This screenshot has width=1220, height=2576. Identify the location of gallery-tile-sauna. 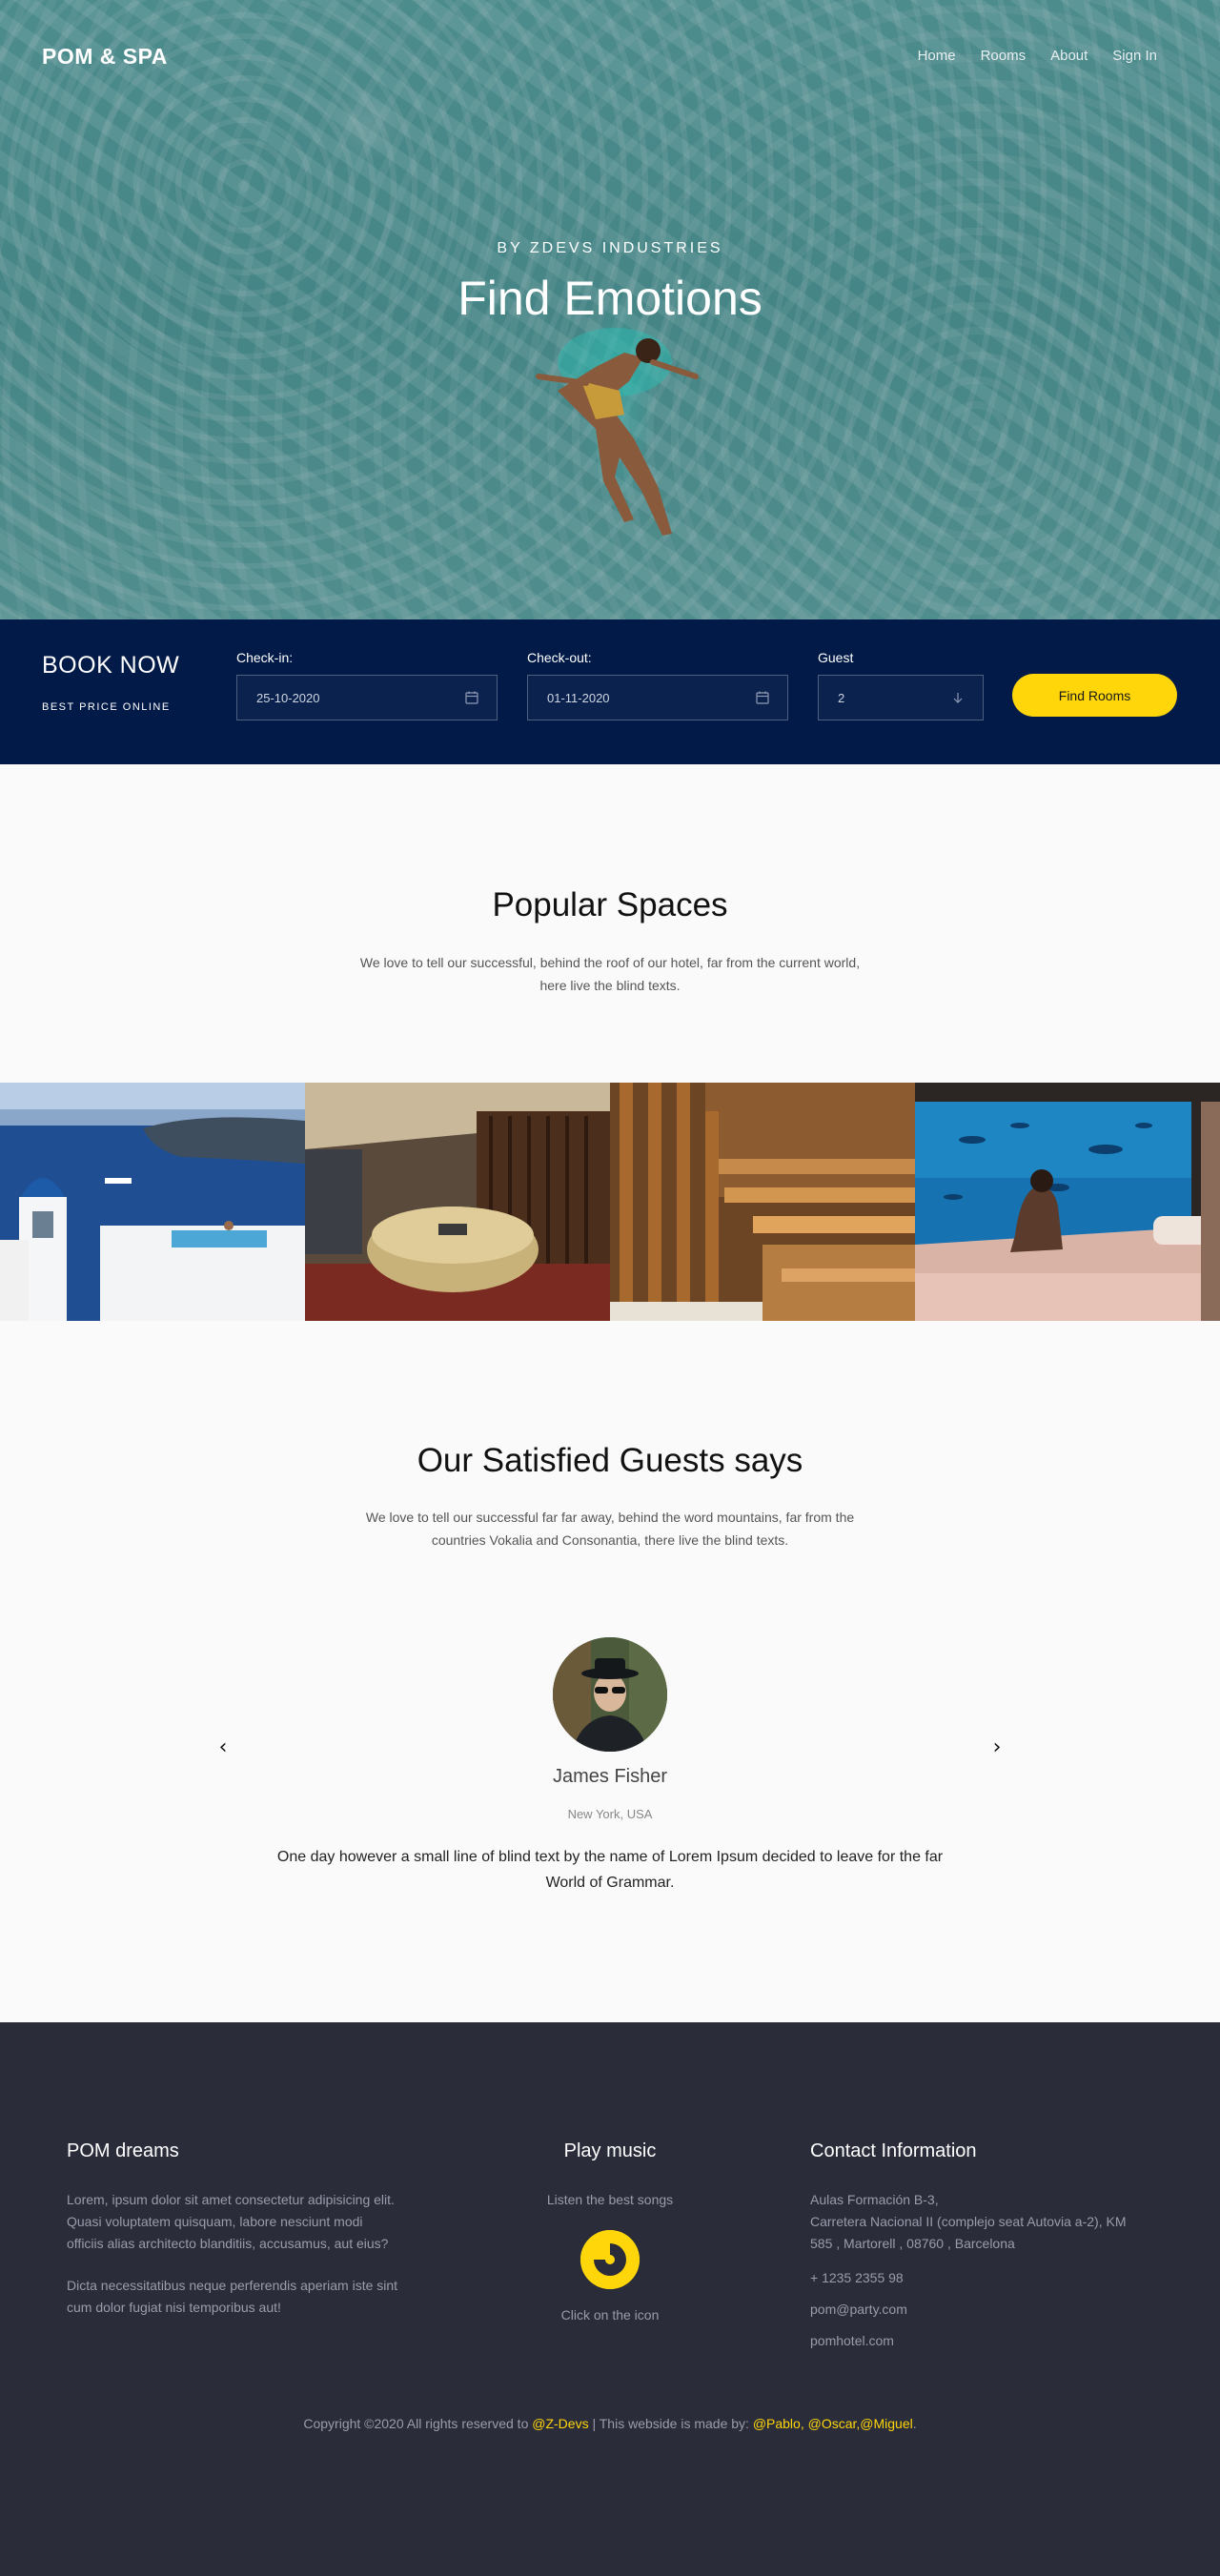
(762, 1202).